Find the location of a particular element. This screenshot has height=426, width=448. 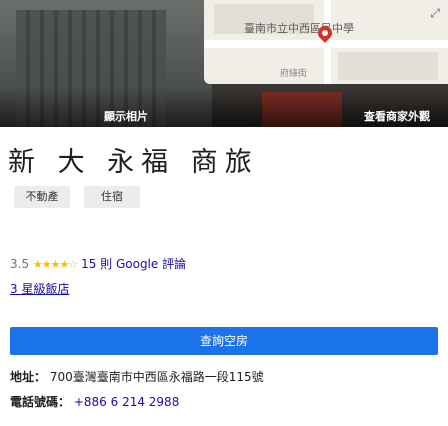

address-label: 地址： is located at coordinates (28, 377).